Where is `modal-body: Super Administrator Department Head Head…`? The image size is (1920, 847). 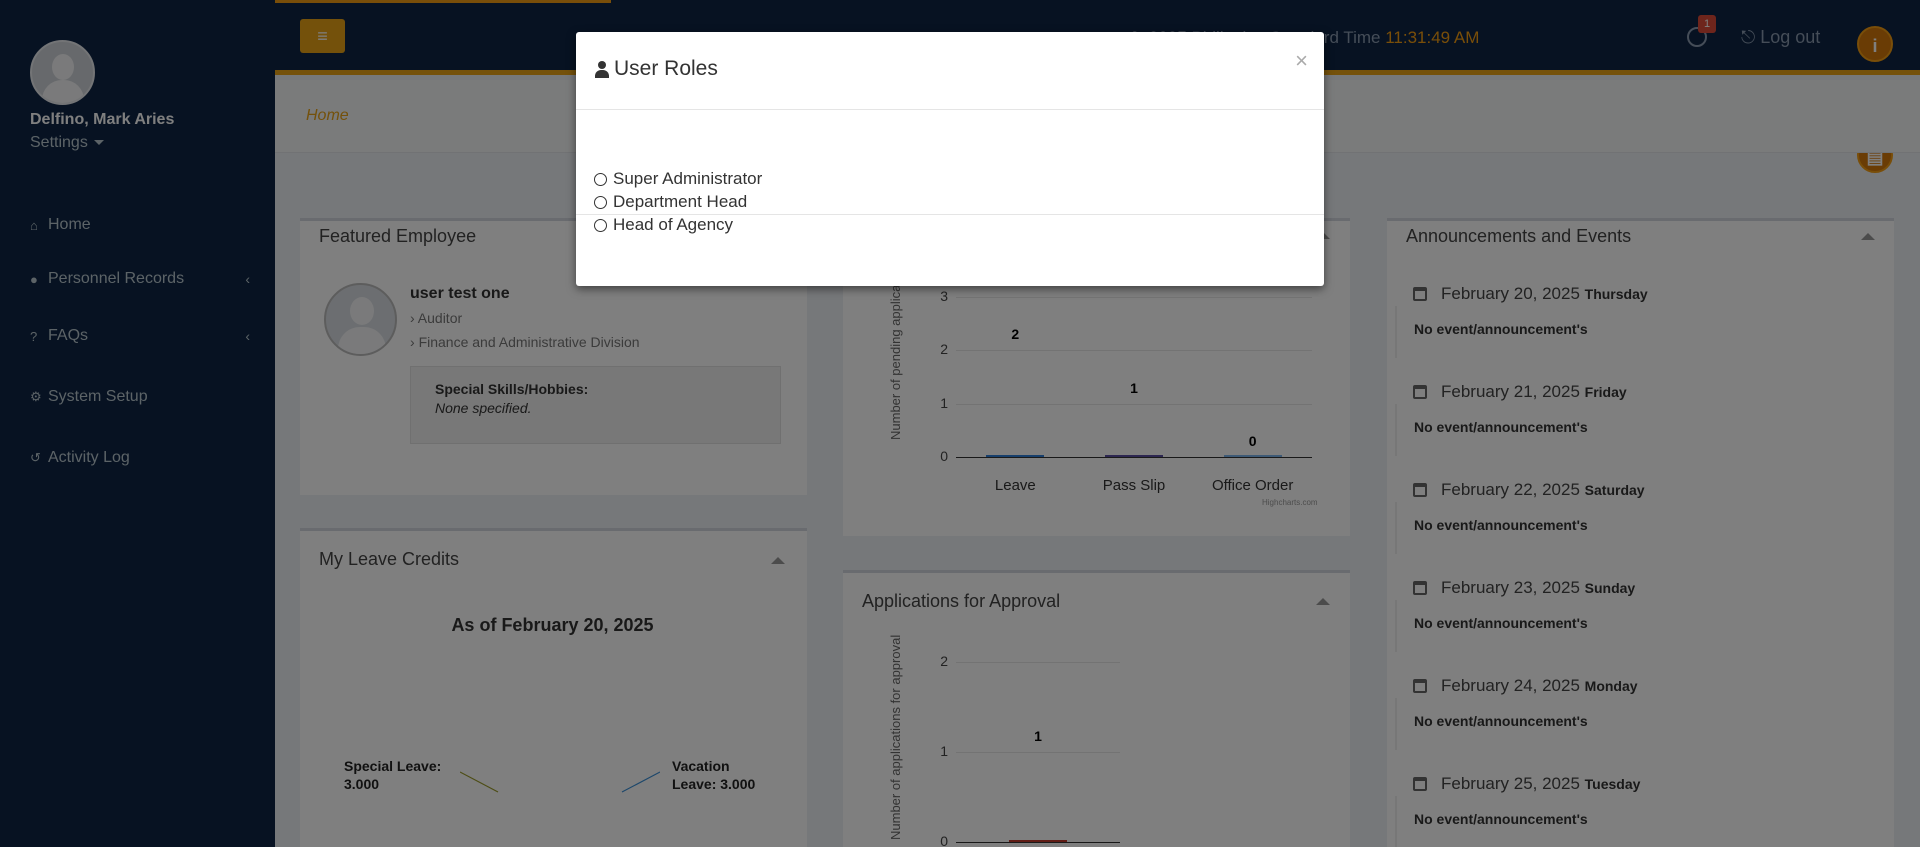
modal-body: Super Administrator Department Head Head… is located at coordinates (950, 172).